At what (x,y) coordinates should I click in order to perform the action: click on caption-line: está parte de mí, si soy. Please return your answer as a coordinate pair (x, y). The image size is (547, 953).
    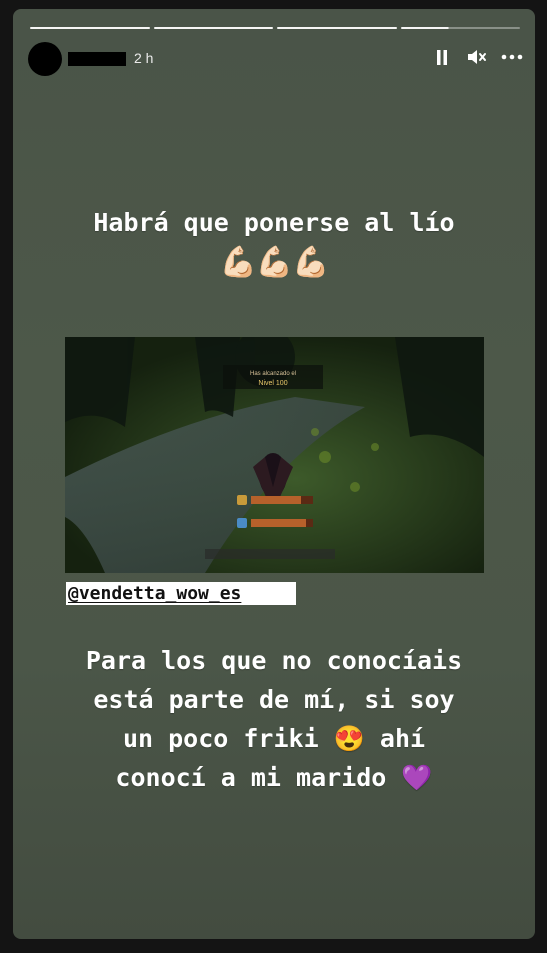
    Looking at the image, I should click on (274, 699).